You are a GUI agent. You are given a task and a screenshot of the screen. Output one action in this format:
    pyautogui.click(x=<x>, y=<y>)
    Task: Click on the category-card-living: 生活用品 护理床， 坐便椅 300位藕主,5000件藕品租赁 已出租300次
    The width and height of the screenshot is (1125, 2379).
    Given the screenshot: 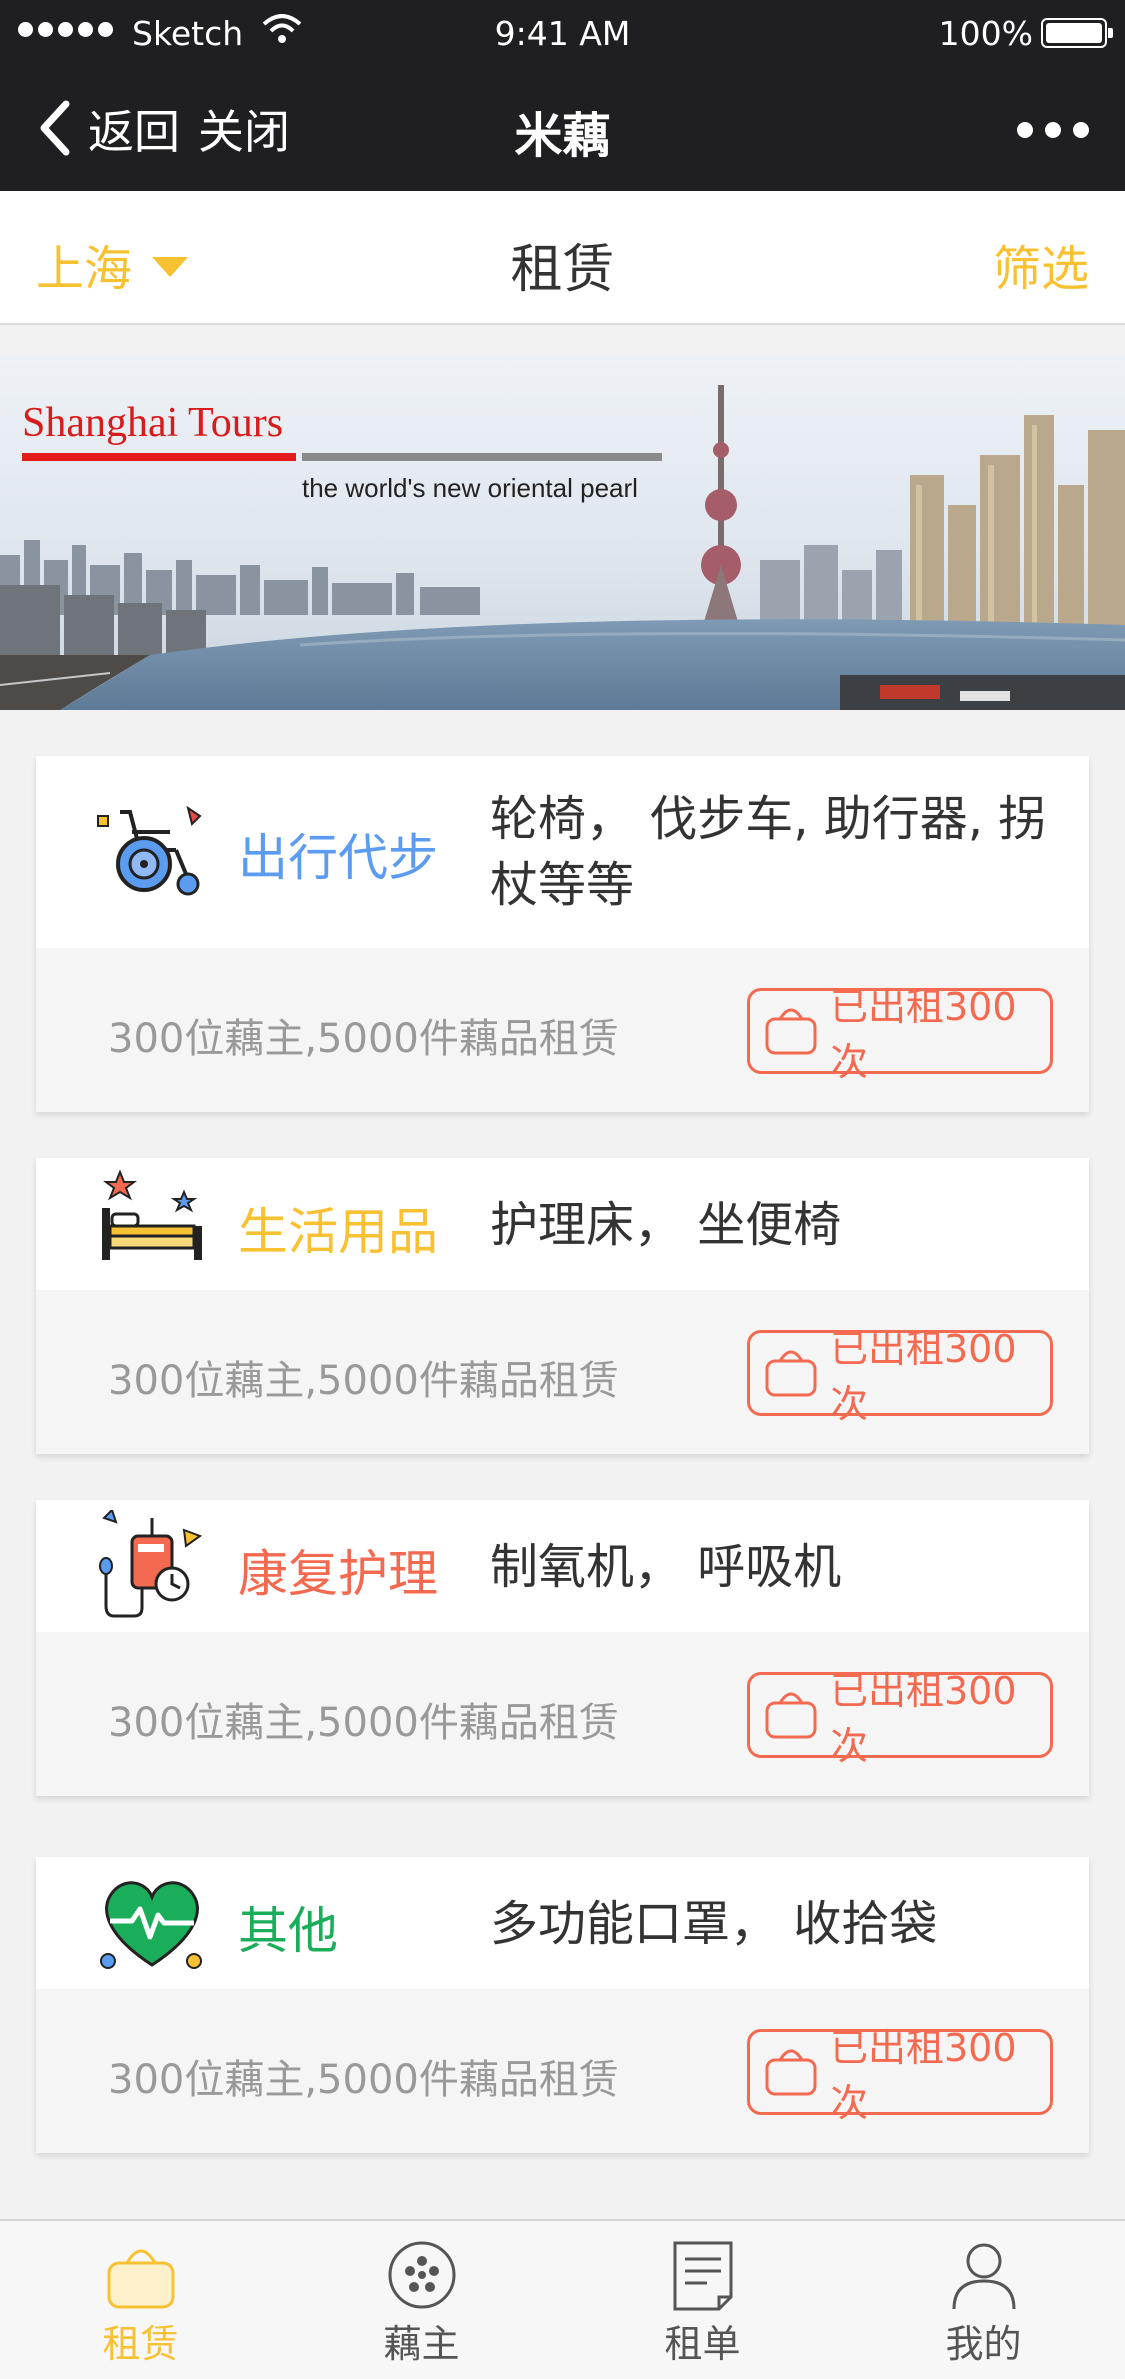 What is the action you would take?
    pyautogui.click(x=562, y=1306)
    